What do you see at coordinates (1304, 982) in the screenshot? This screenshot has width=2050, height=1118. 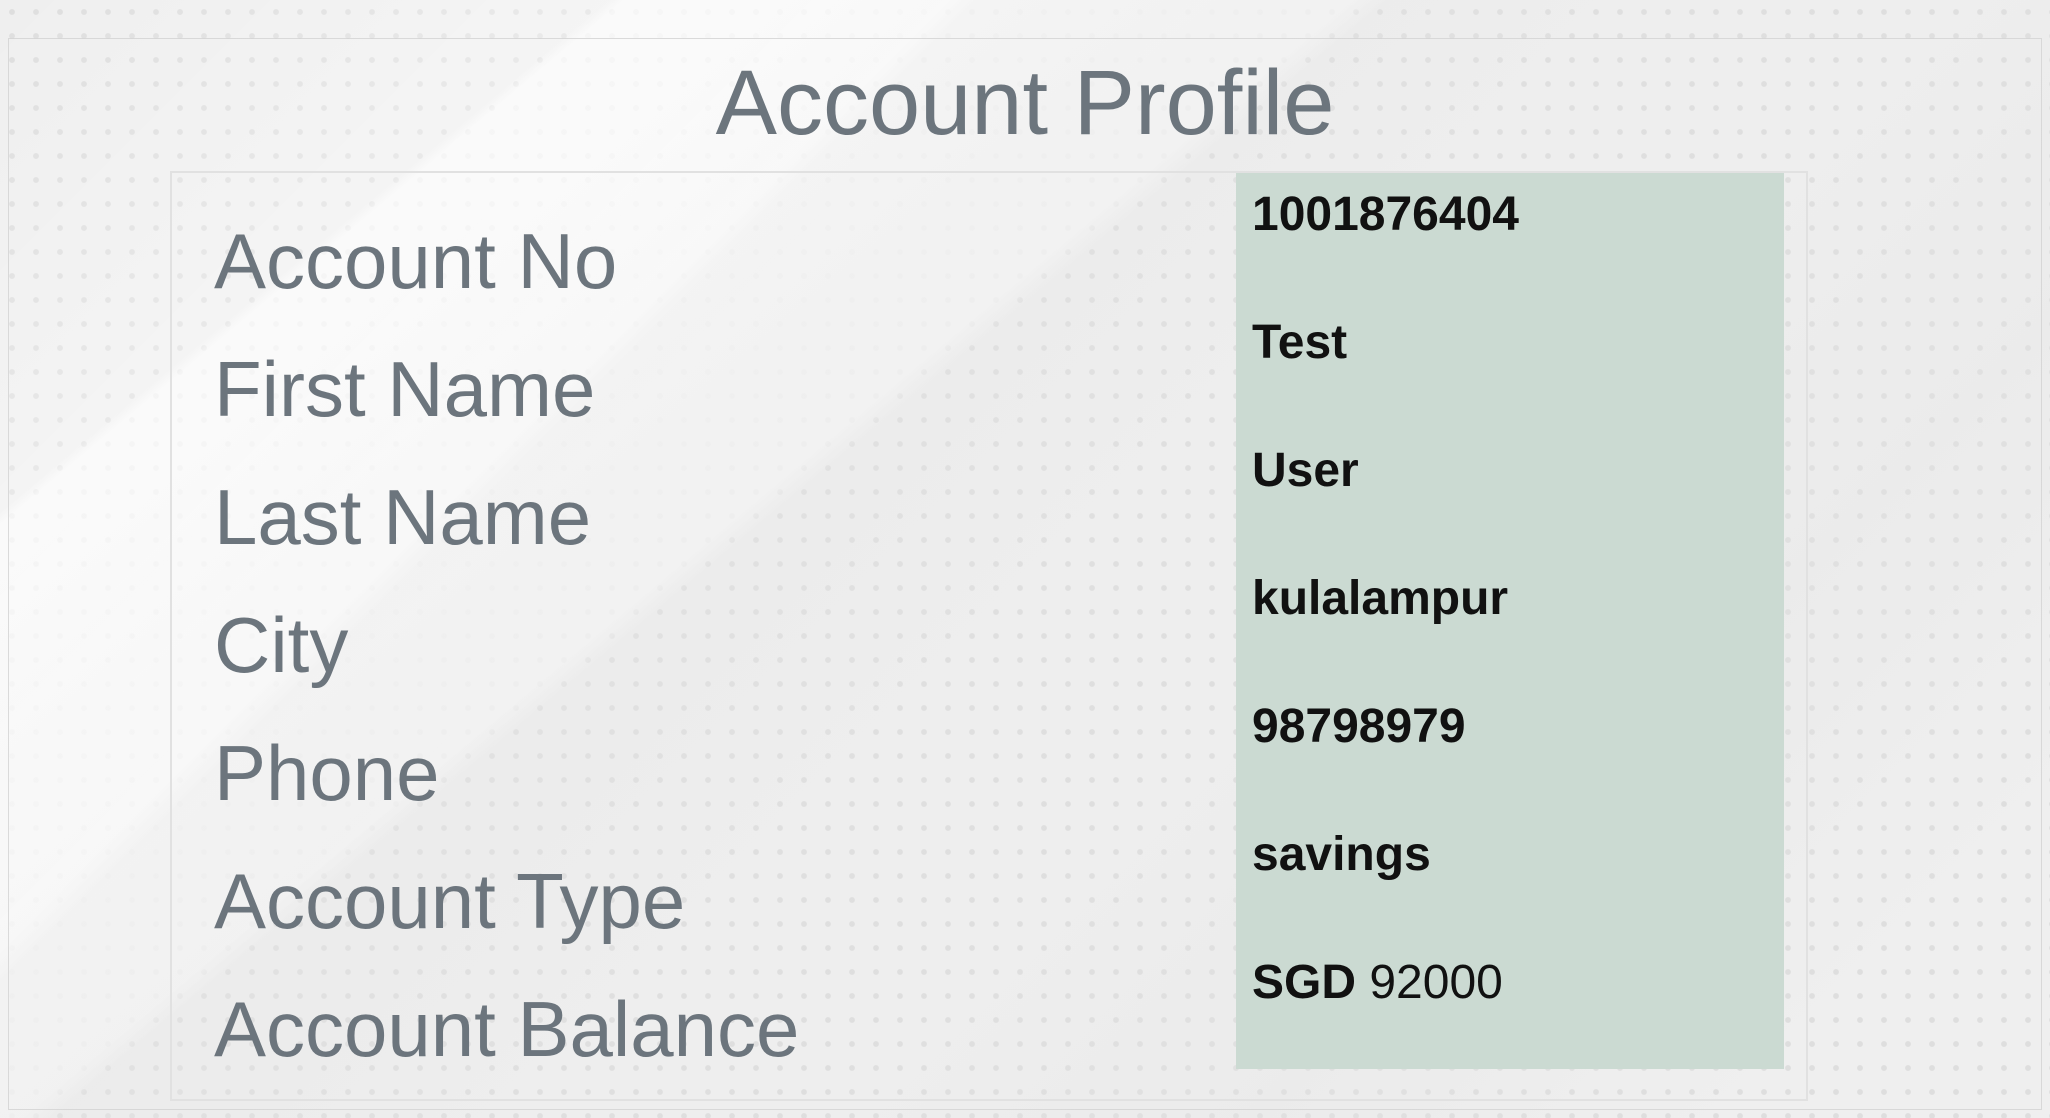 I see `balance-currency: SGD` at bounding box center [1304, 982].